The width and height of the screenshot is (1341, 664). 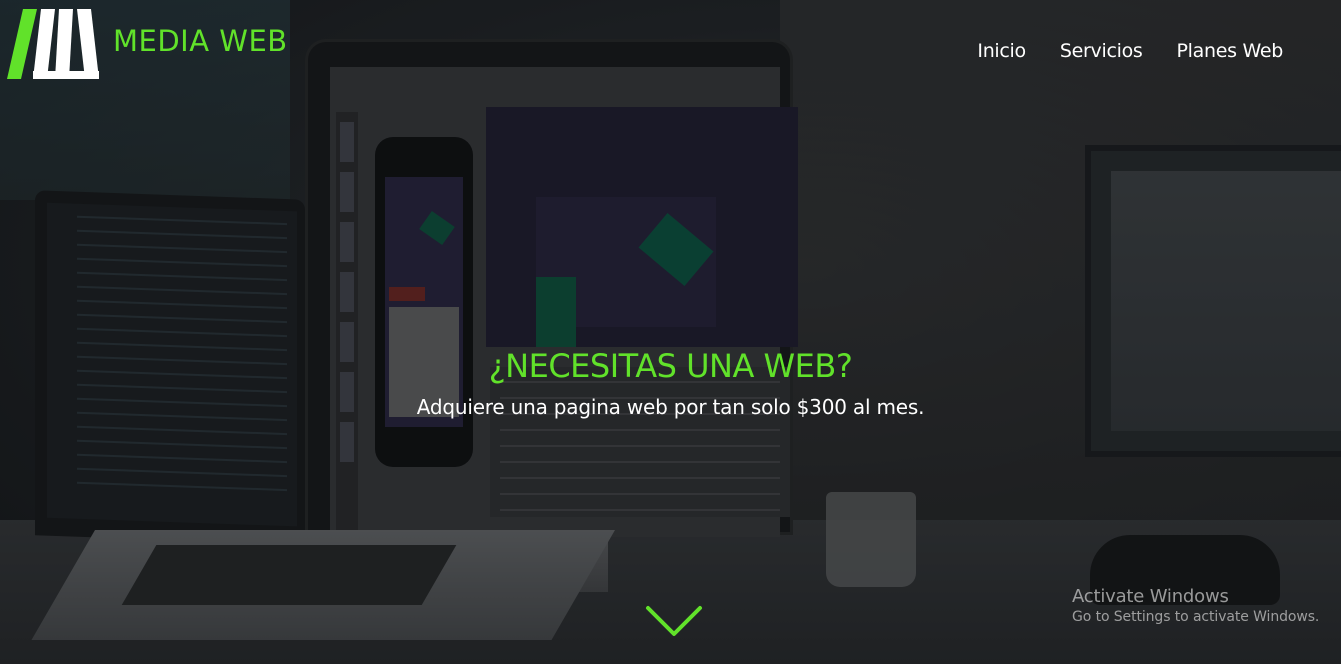 I want to click on nav-item-inicio: Inicio, so click(x=1001, y=51).